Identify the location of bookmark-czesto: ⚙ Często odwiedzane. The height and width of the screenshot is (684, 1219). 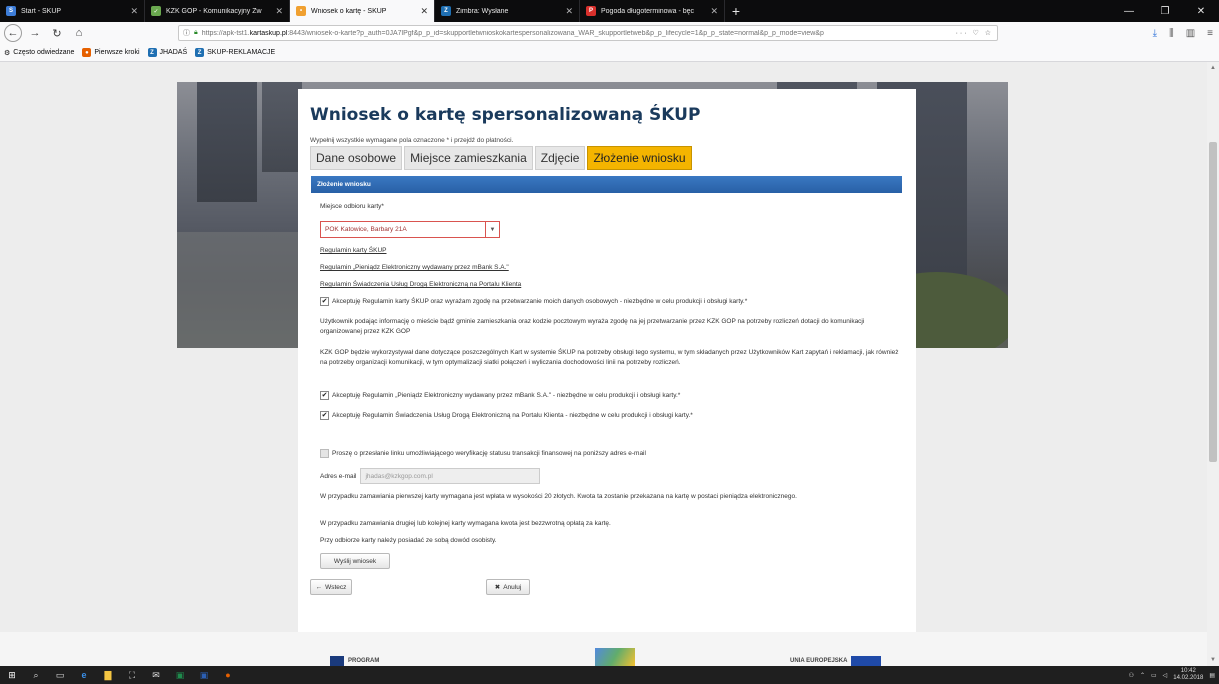
(39, 53).